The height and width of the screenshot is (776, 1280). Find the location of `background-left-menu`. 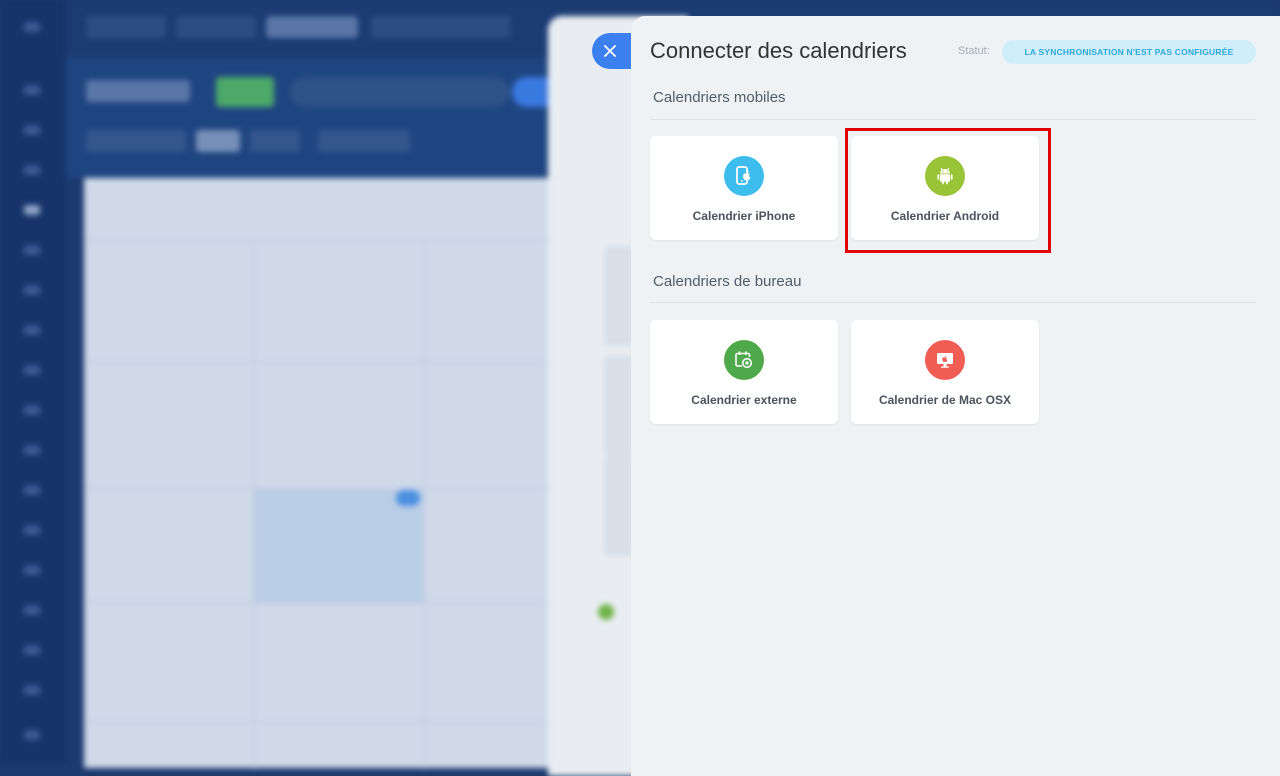

background-left-menu is located at coordinates (33, 382).